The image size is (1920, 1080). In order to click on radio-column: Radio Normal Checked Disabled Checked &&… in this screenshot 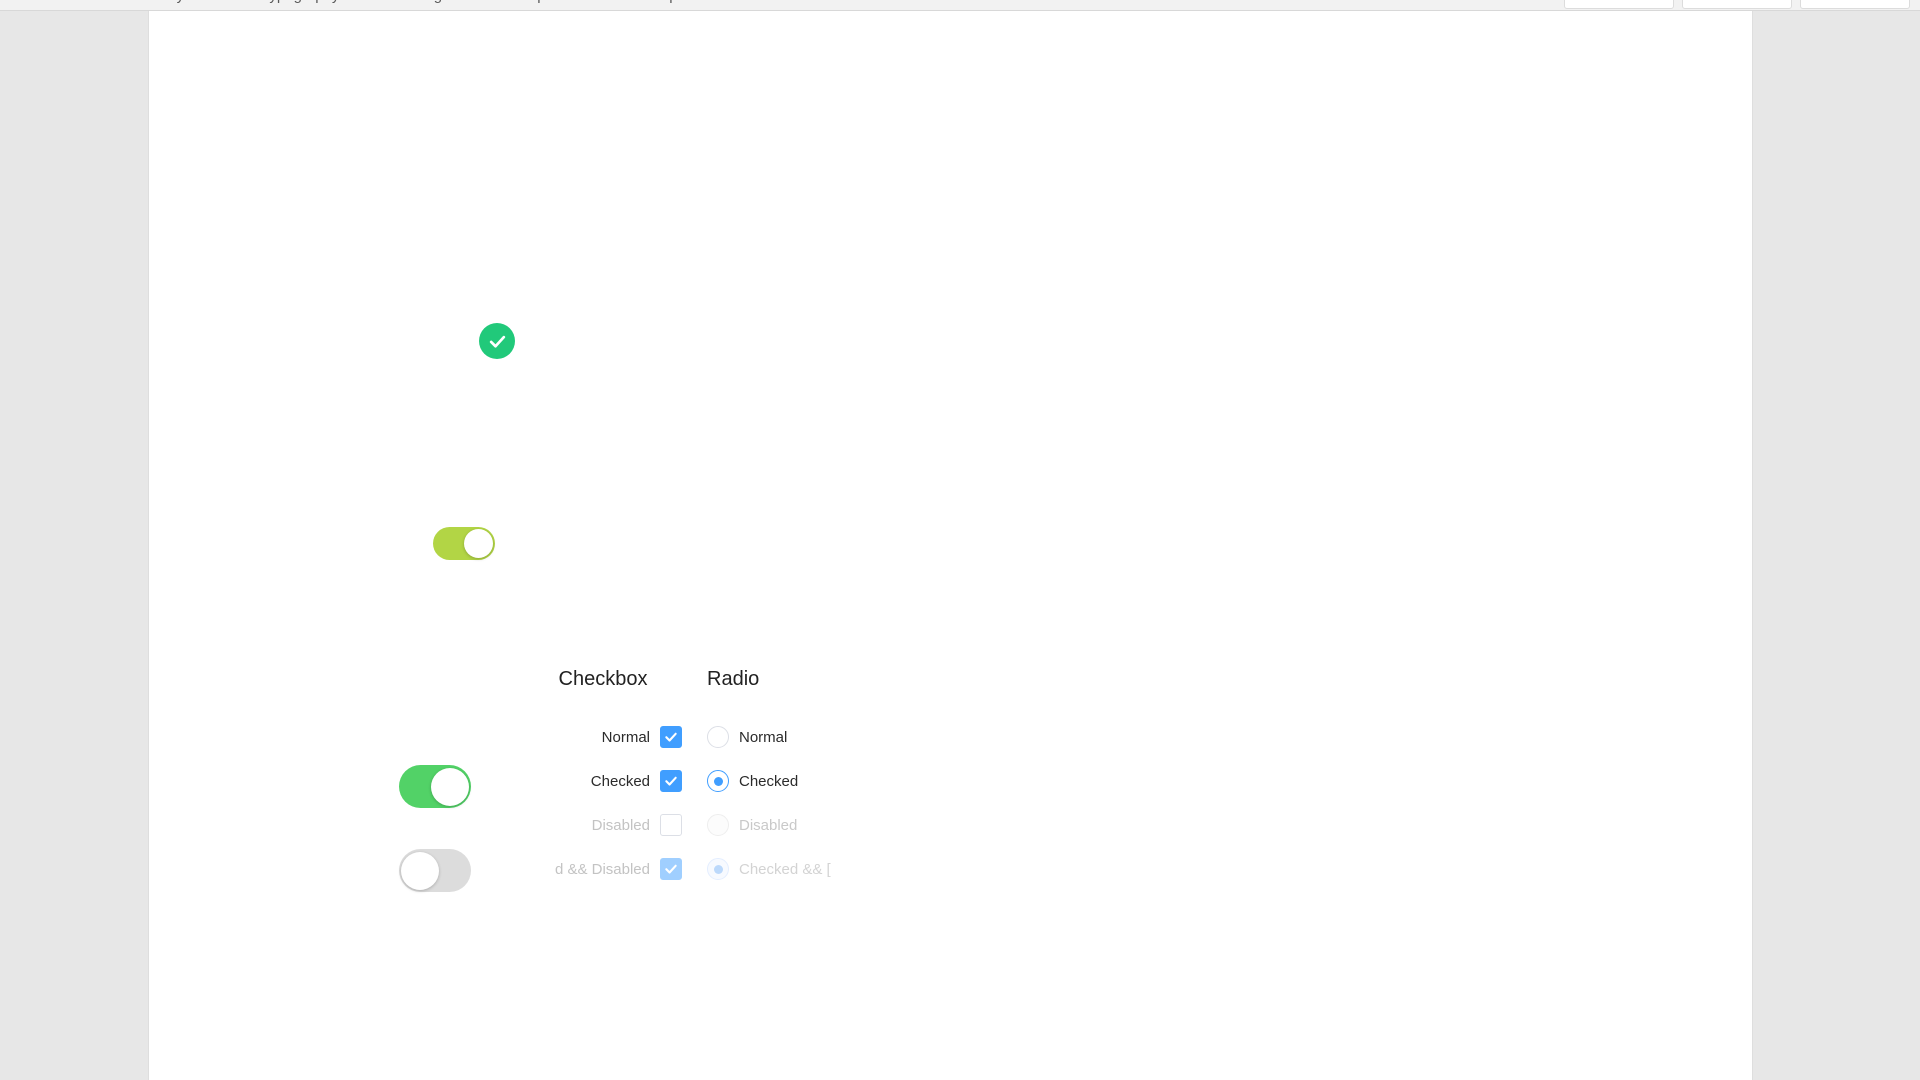, I will do `click(822, 779)`.